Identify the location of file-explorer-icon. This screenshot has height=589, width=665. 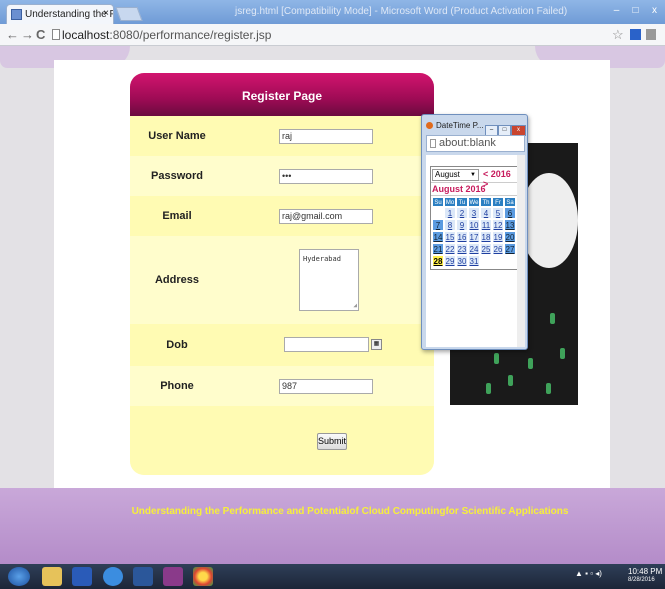
(52, 576).